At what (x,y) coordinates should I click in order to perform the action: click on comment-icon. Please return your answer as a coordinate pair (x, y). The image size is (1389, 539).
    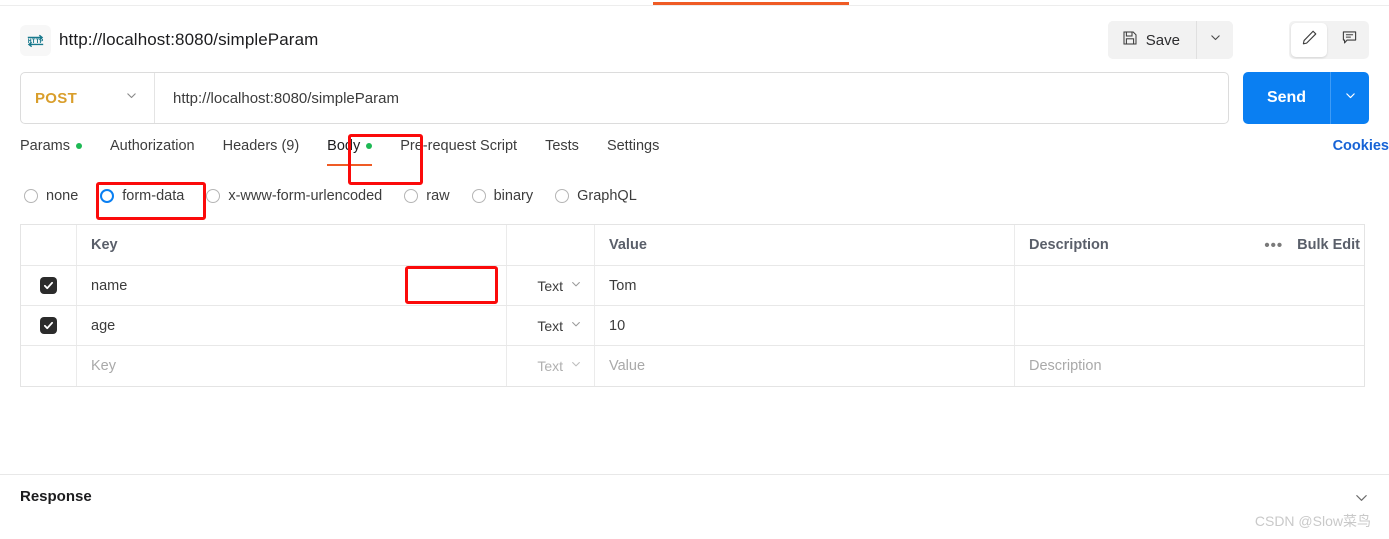
    Looking at the image, I should click on (1349, 40).